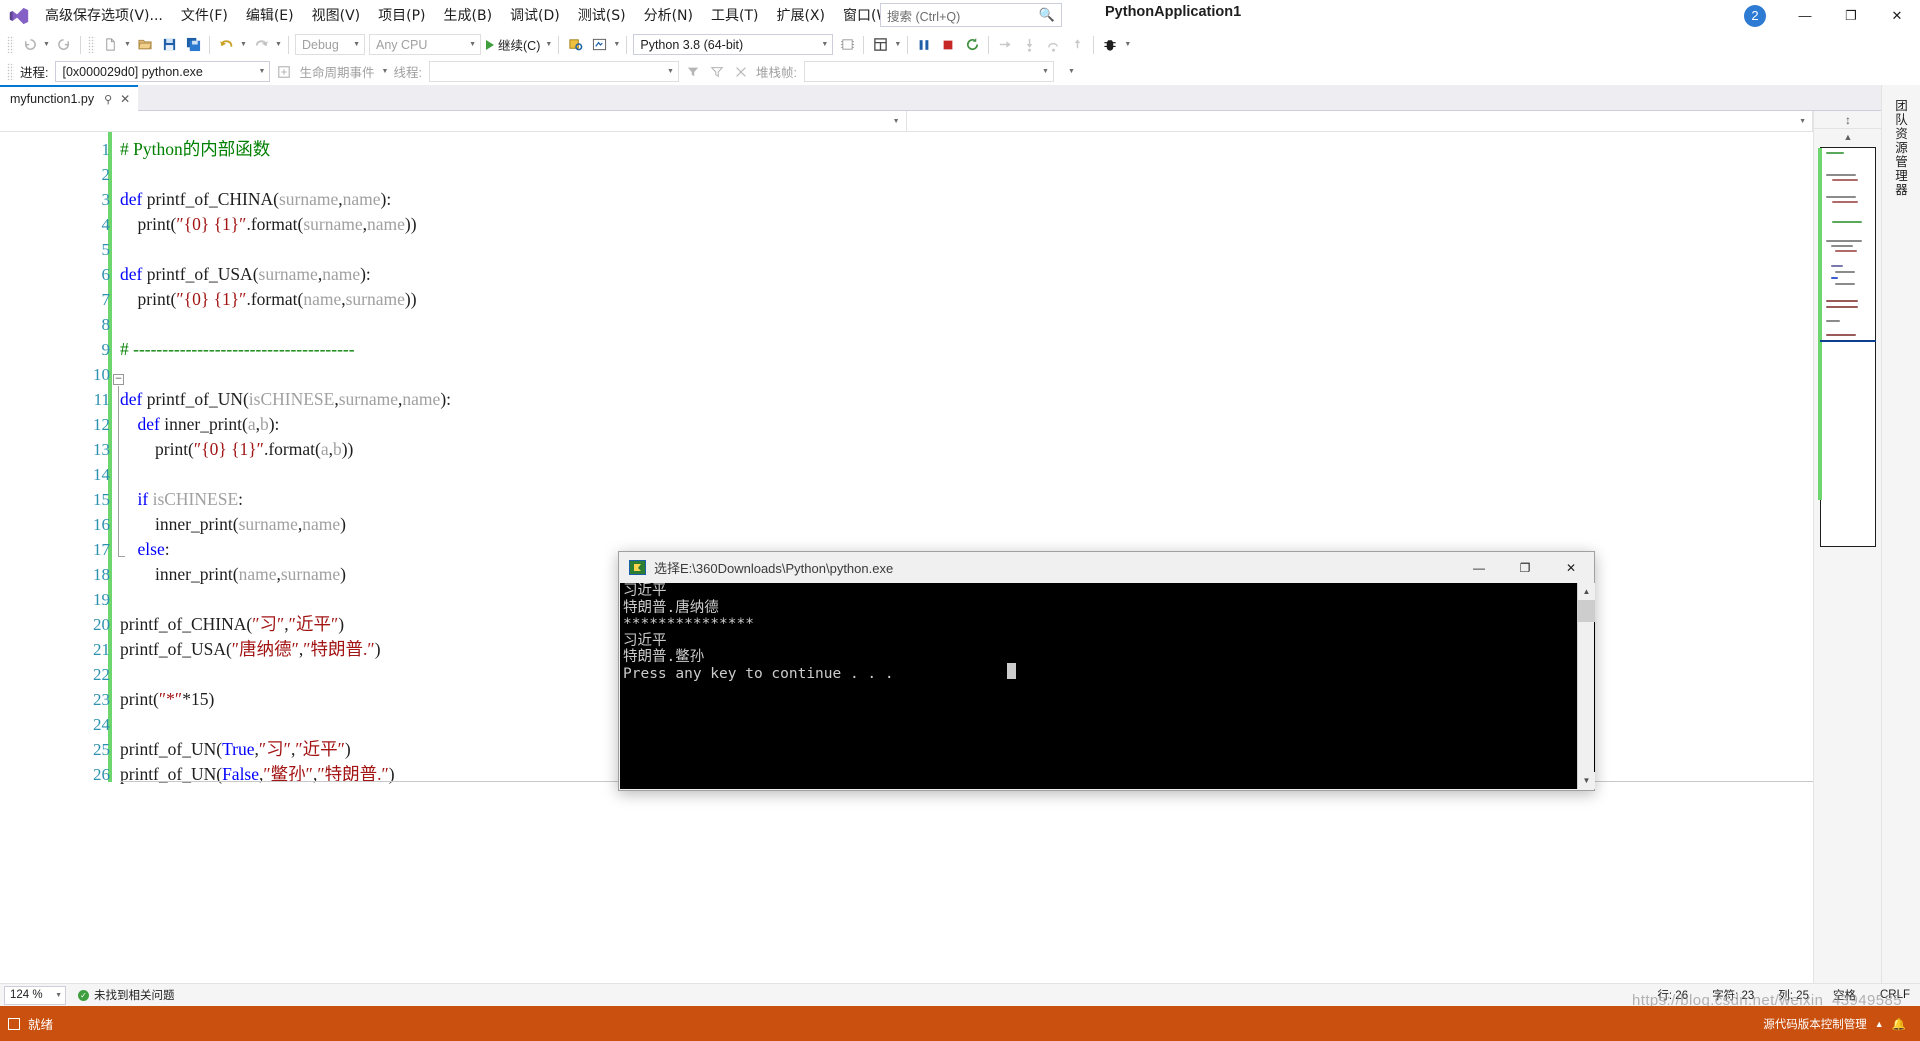 The width and height of the screenshot is (1920, 1041). Describe the element at coordinates (1805, 15) in the screenshot. I see `minimize-button: —` at that location.